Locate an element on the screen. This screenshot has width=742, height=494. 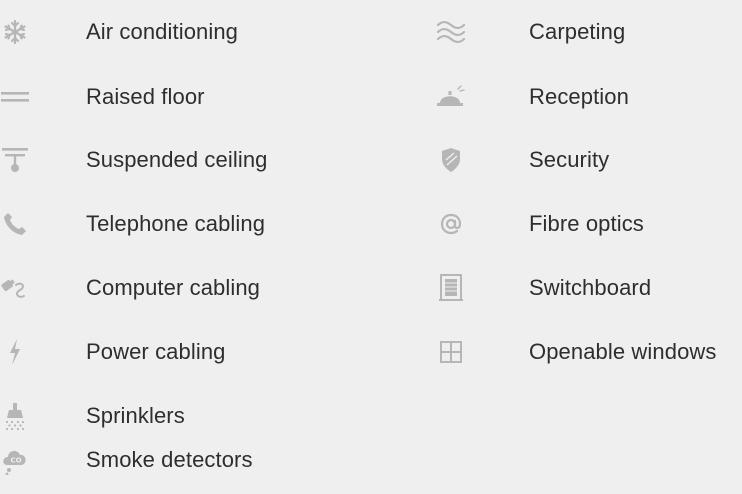
sprinkler-icon is located at coordinates (15, 416).